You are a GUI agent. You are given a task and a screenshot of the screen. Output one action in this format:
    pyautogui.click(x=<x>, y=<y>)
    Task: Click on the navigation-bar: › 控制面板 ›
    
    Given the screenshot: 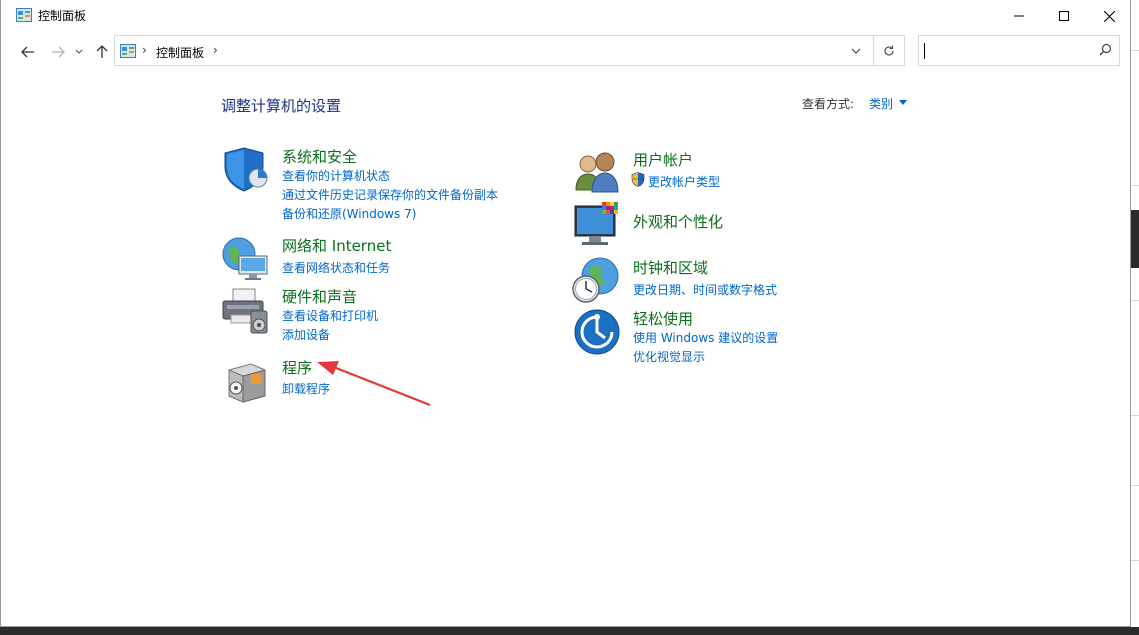 What is the action you would take?
    pyautogui.click(x=565, y=51)
    